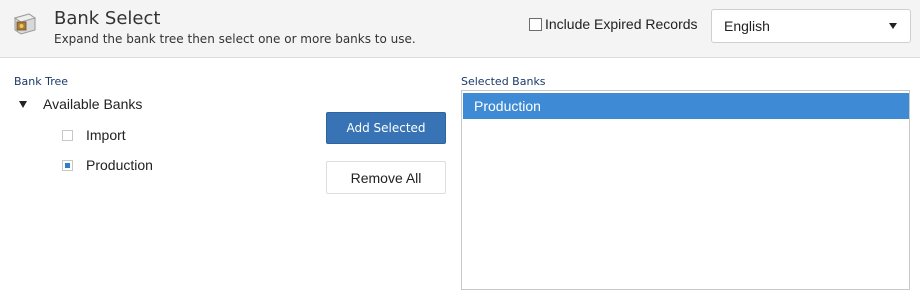 The height and width of the screenshot is (297, 920). Describe the element at coordinates (93, 104) in the screenshot. I see `tree-node-label: Available Banks` at that location.